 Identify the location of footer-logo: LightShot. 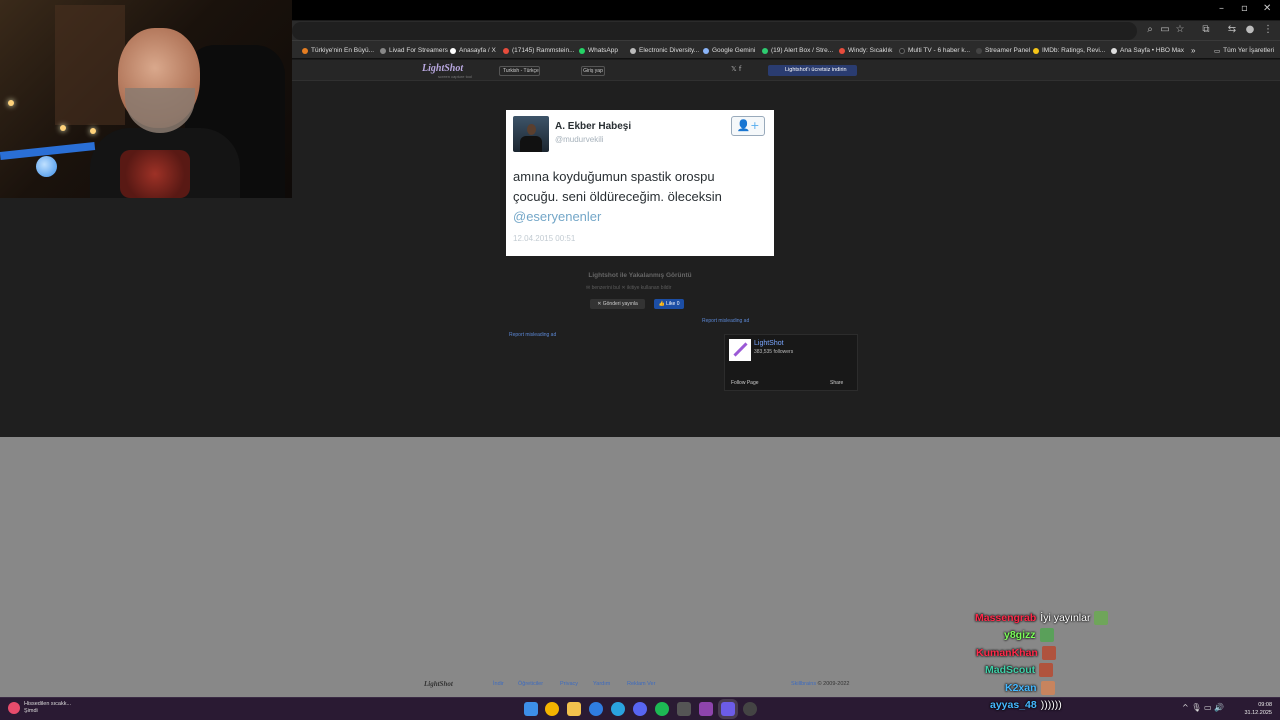
(438, 684).